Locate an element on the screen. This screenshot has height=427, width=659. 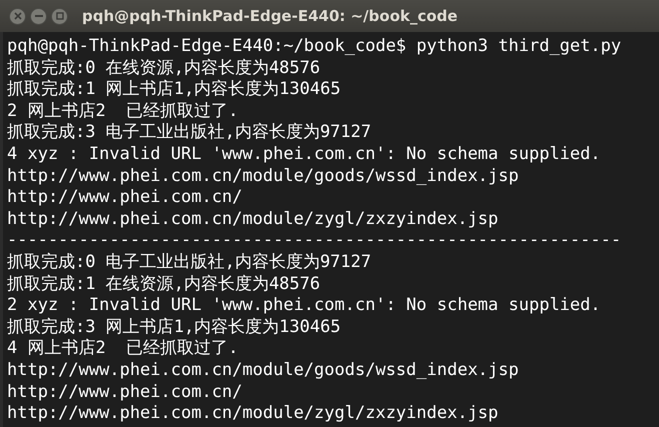
maximize-icon is located at coordinates (60, 16).